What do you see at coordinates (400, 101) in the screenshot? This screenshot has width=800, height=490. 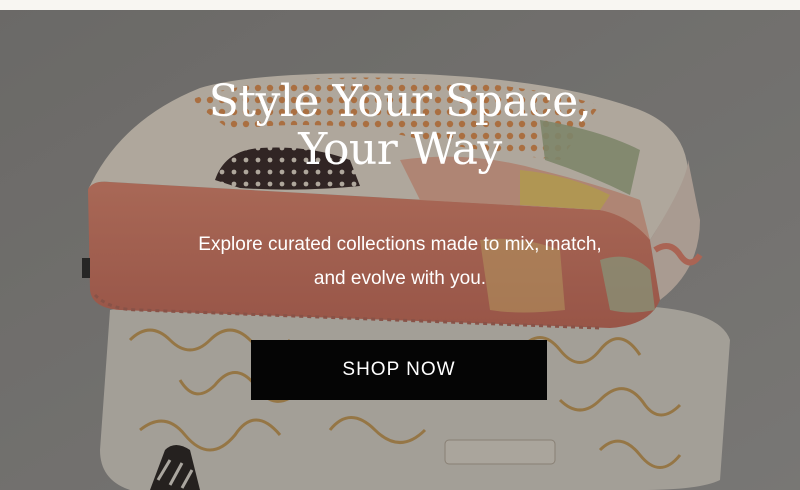 I see `headline-line-1: Style Your Space,` at bounding box center [400, 101].